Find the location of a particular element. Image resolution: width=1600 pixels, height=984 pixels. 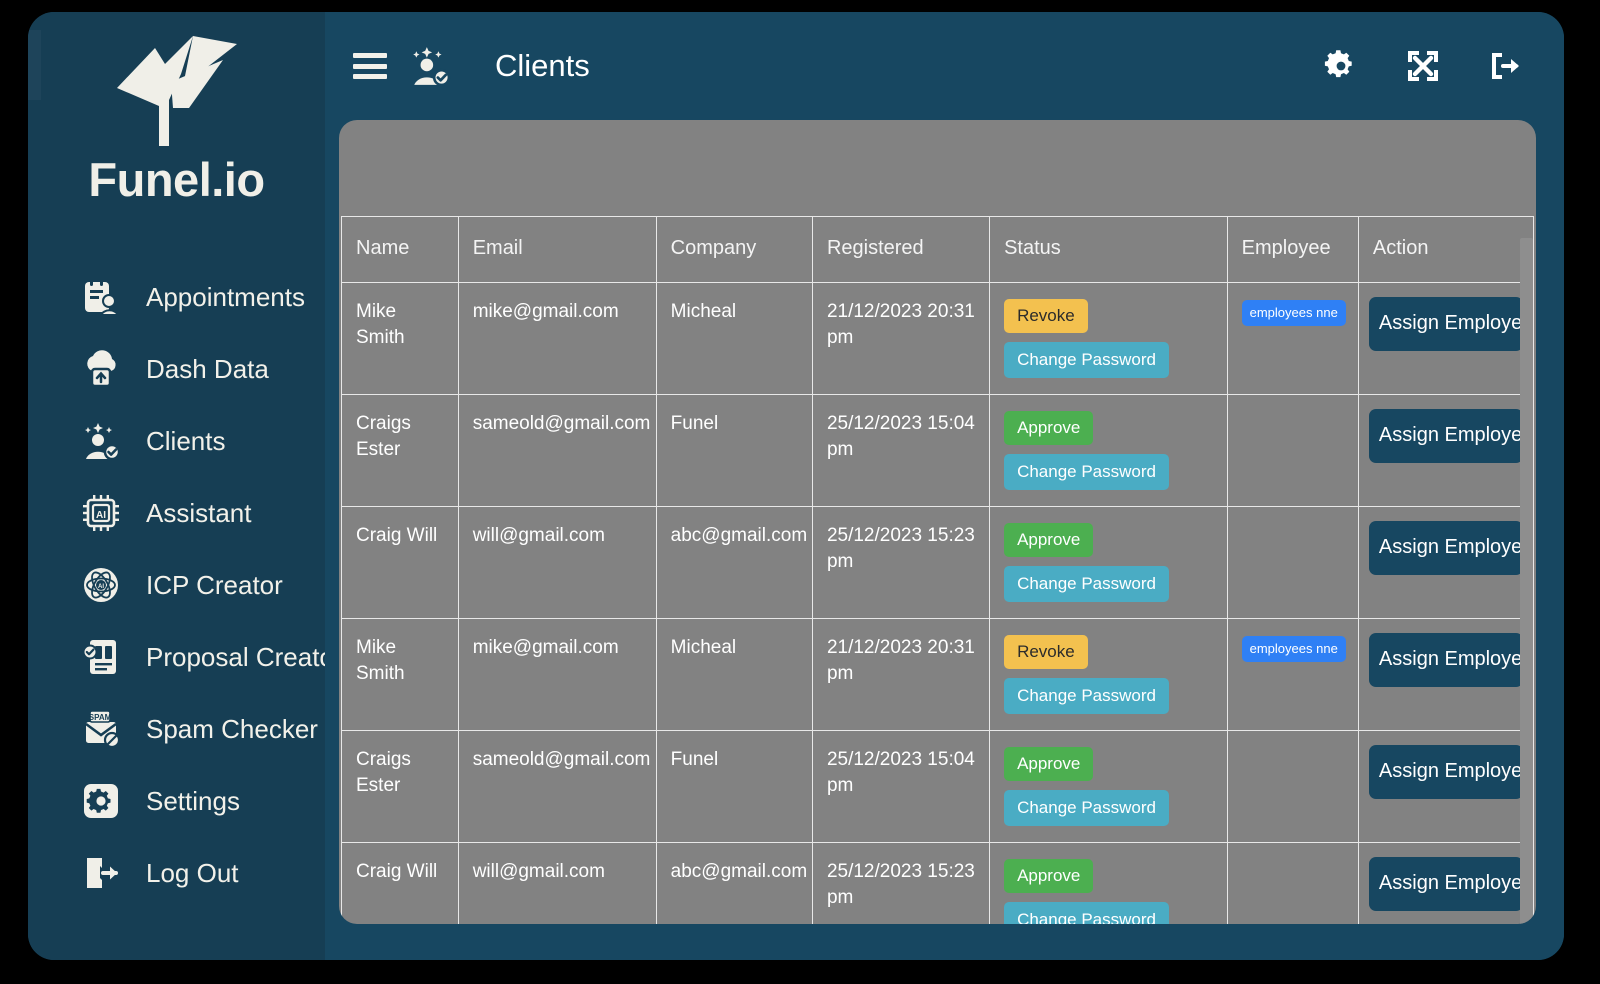

scrollbar-thumb is located at coordinates (1526, 581).